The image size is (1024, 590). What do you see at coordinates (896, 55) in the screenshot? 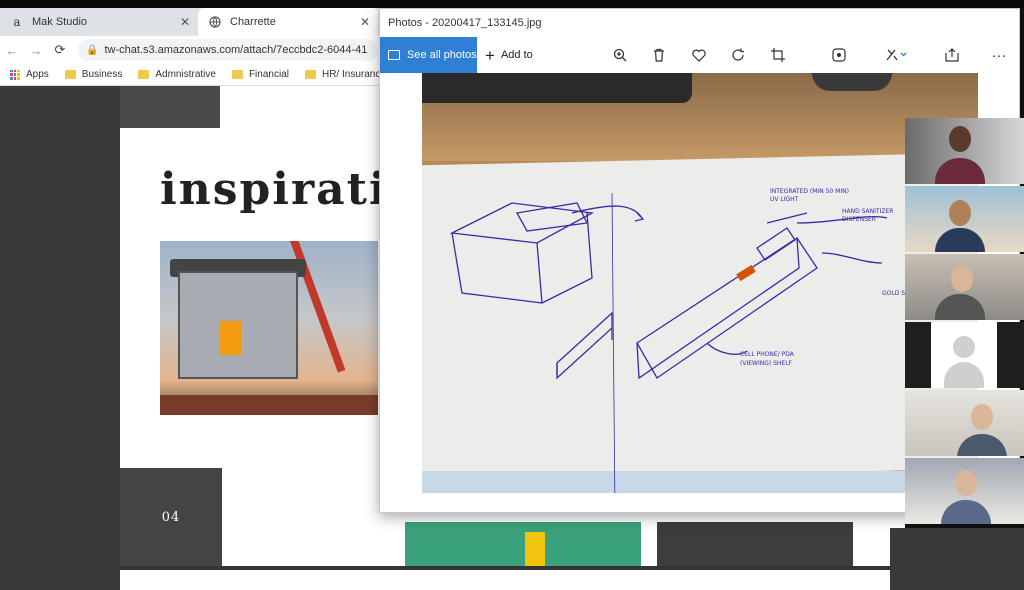
I see `edit-icon` at bounding box center [896, 55].